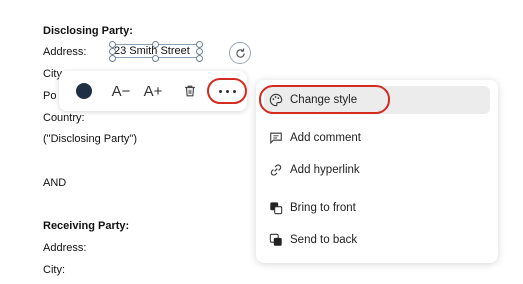 The width and height of the screenshot is (523, 284). What do you see at coordinates (112, 58) in the screenshot?
I see `resize-handle-bottom-left` at bounding box center [112, 58].